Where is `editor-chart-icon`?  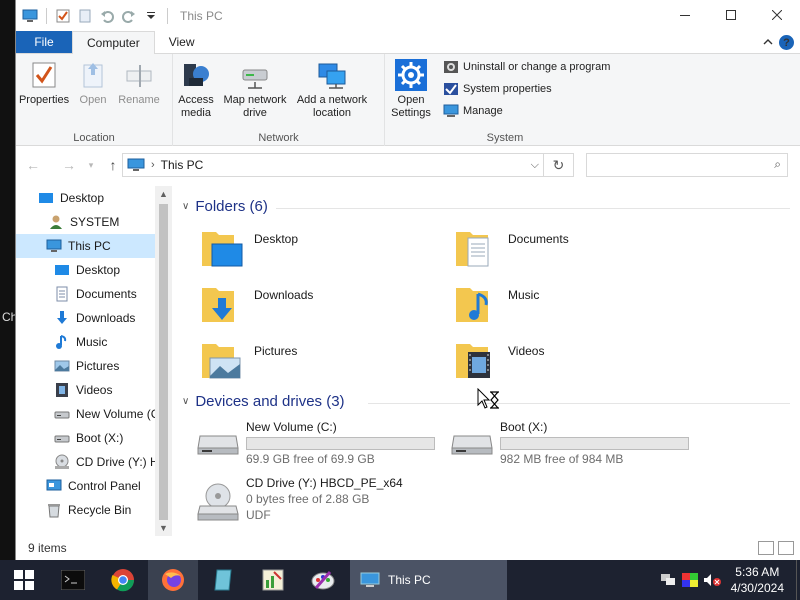 editor-chart-icon is located at coordinates (273, 580).